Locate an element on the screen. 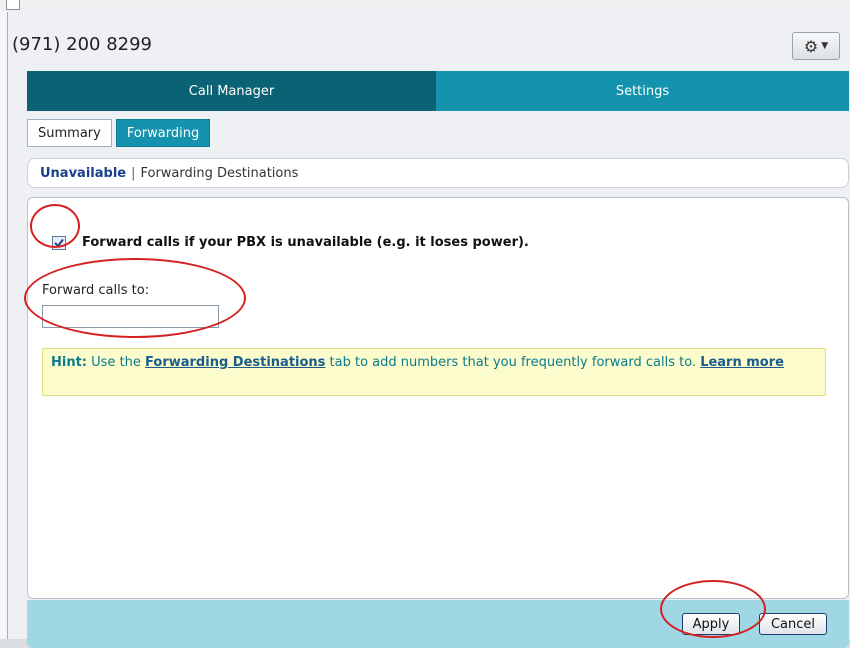  settings-menu-button: ⚙ ▼ is located at coordinates (816, 46).